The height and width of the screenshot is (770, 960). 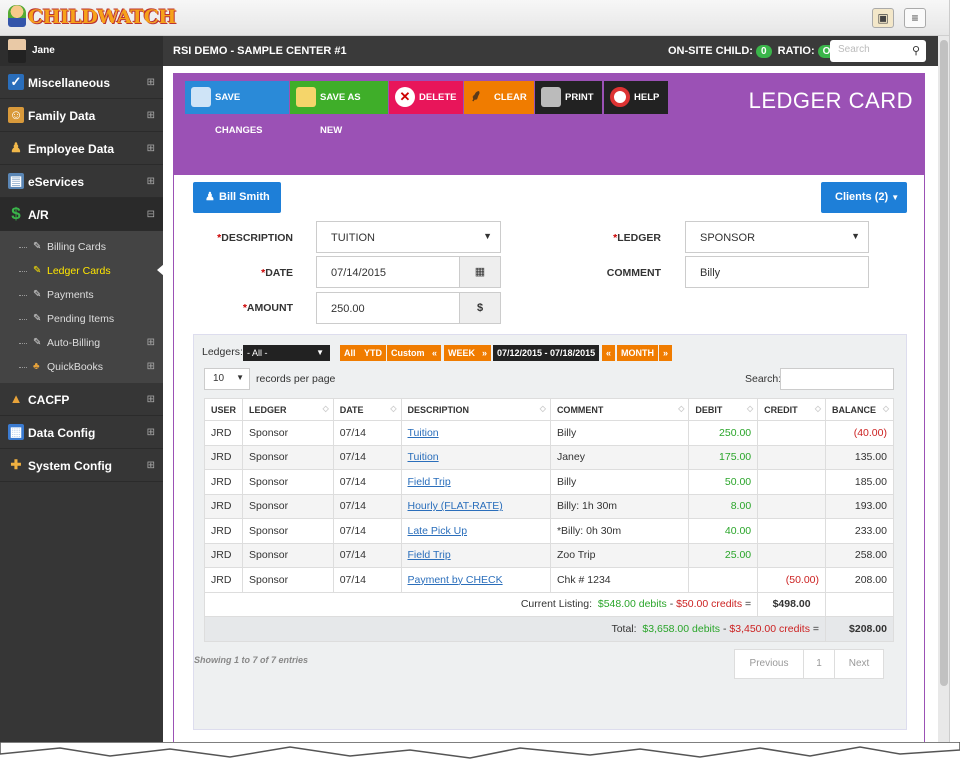 I want to click on app-logo: CHILDWATCH, so click(x=92, y=16).